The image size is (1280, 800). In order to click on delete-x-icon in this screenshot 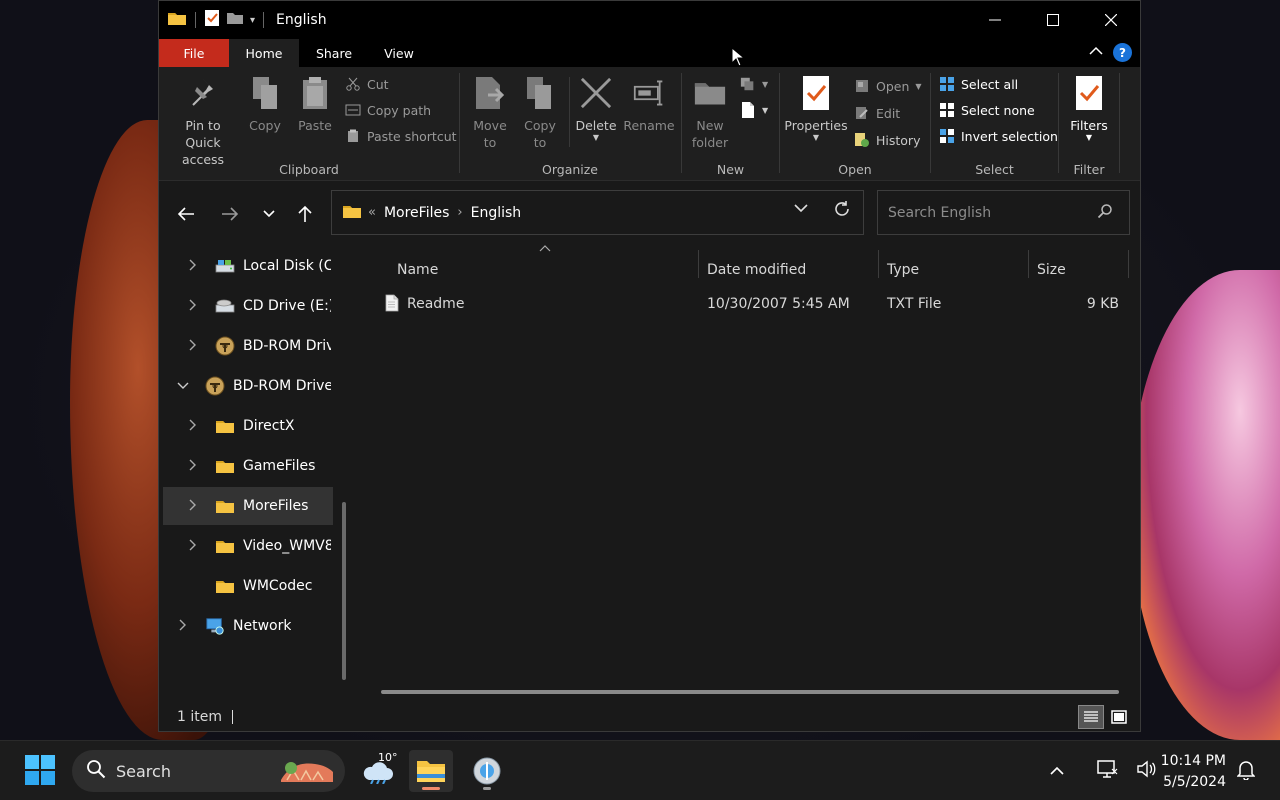, I will do `click(596, 93)`.